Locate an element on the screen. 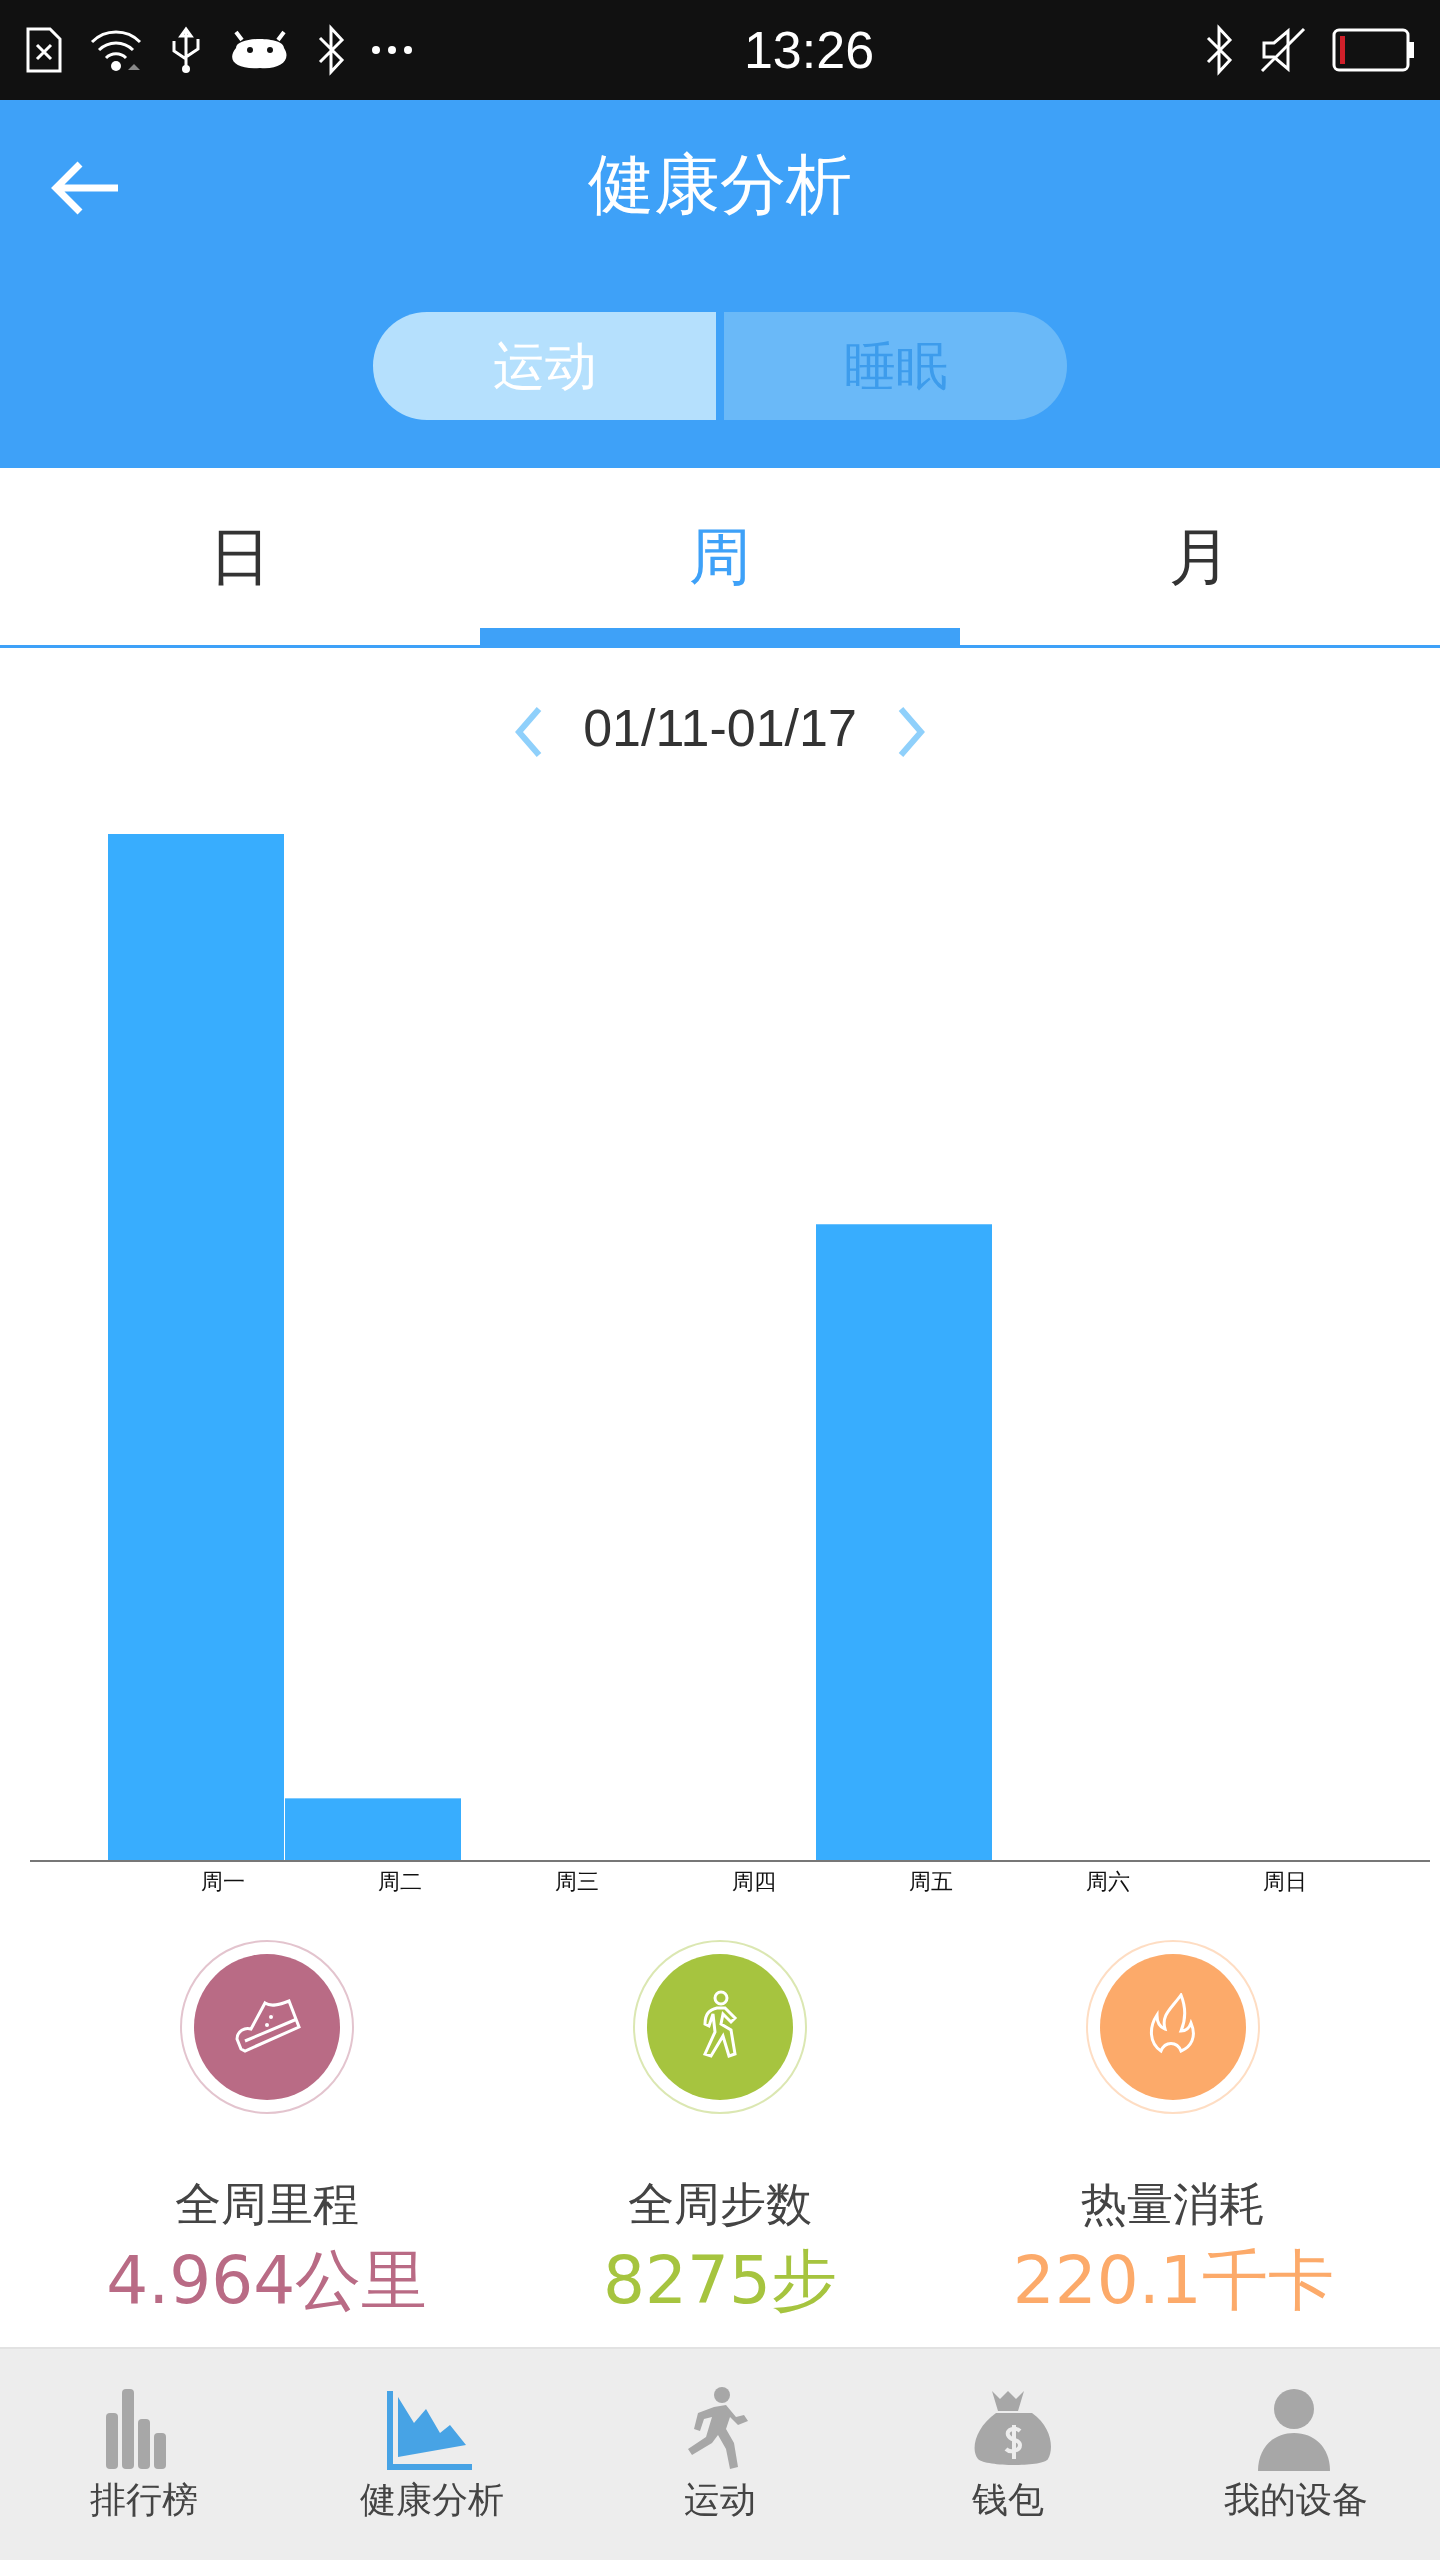 The width and height of the screenshot is (1440, 2560). nav-item: 健康分析 is located at coordinates (432, 2454).